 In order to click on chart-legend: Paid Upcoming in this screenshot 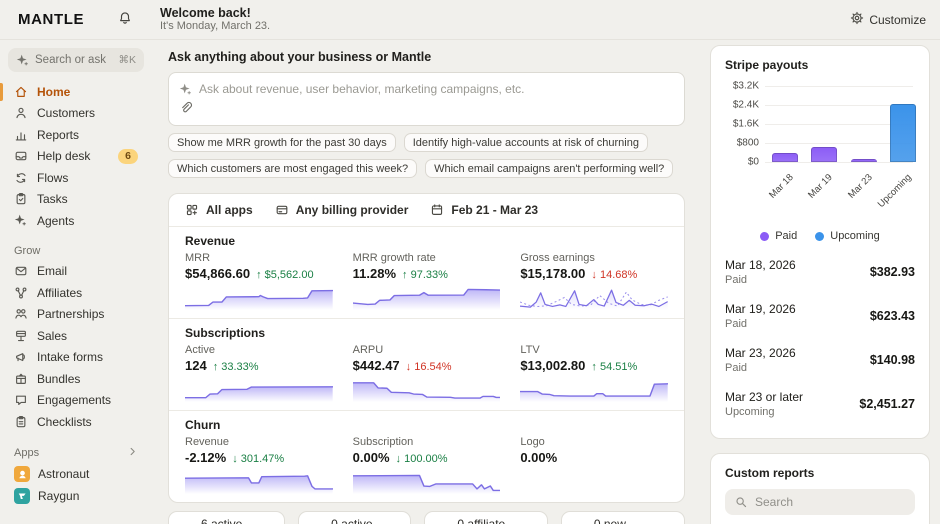, I will do `click(820, 236)`.